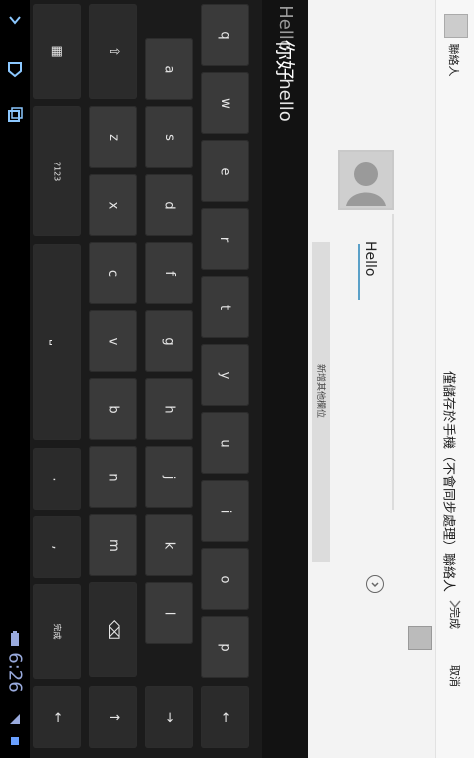 Image resolution: width=474 pixels, height=758 pixels. Describe the element at coordinates (169, 69) in the screenshot. I see `key-a: a` at that location.